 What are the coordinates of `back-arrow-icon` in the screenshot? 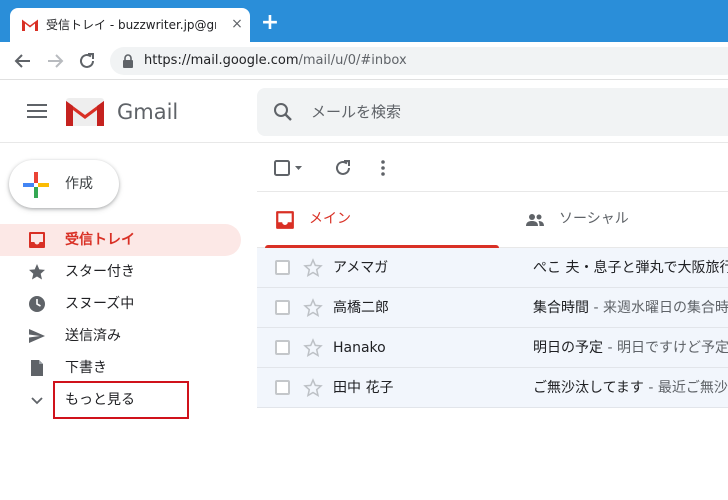 It's located at (23, 61).